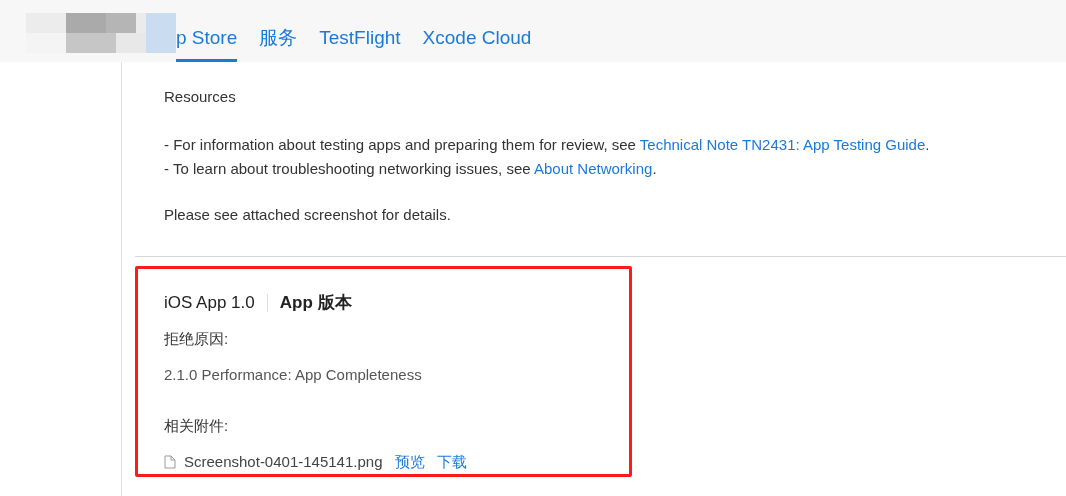 Image resolution: width=1066 pixels, height=496 pixels. Describe the element at coordinates (170, 462) in the screenshot. I see `file-icon` at that location.